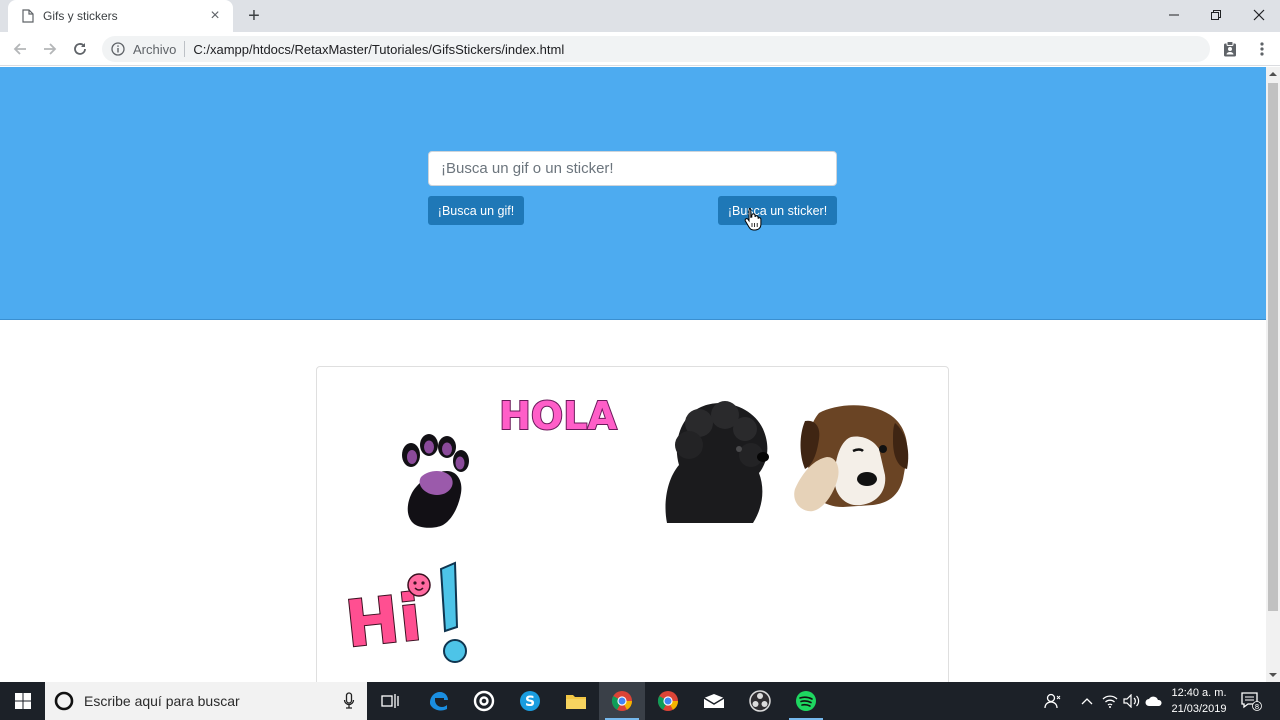 This screenshot has height=720, width=1280. What do you see at coordinates (118, 49) in the screenshot?
I see `info-icon` at bounding box center [118, 49].